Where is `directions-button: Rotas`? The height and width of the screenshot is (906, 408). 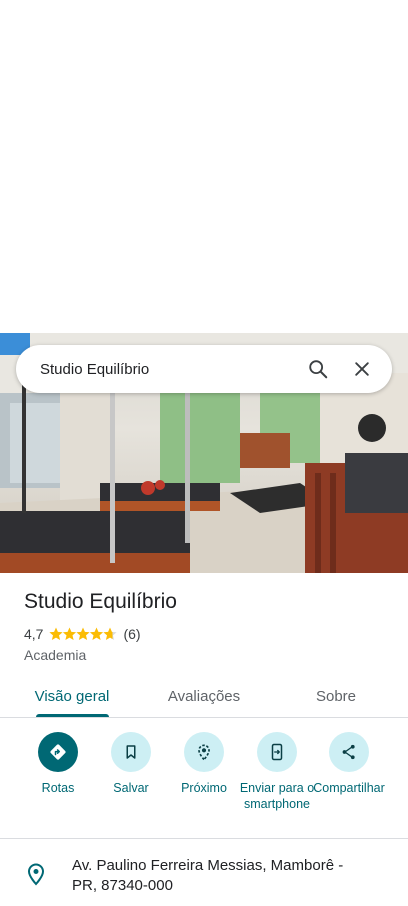 directions-button: Rotas is located at coordinates (58, 763).